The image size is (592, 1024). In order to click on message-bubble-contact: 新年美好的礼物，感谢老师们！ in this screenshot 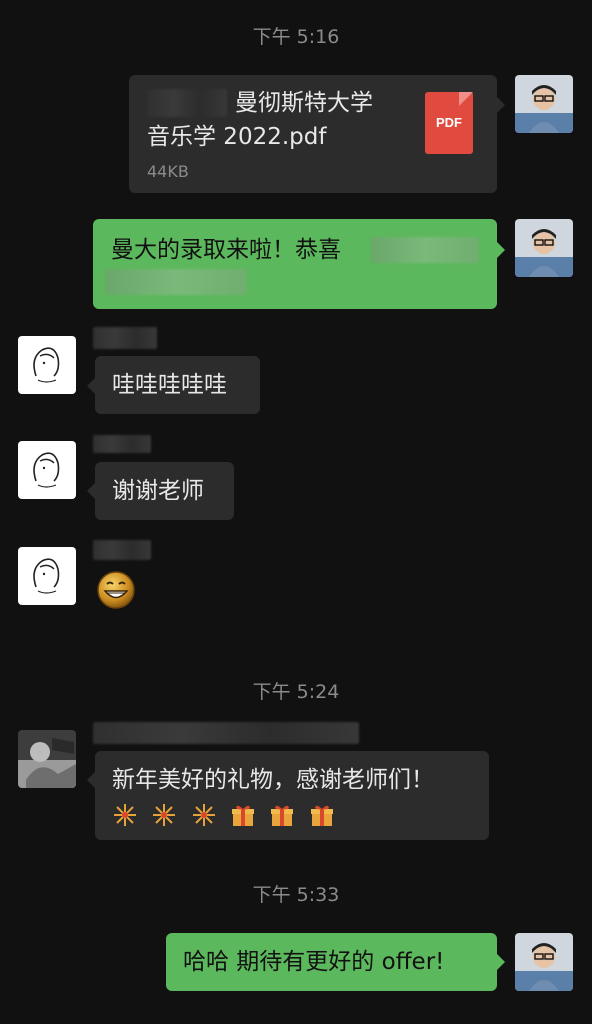, I will do `click(292, 795)`.